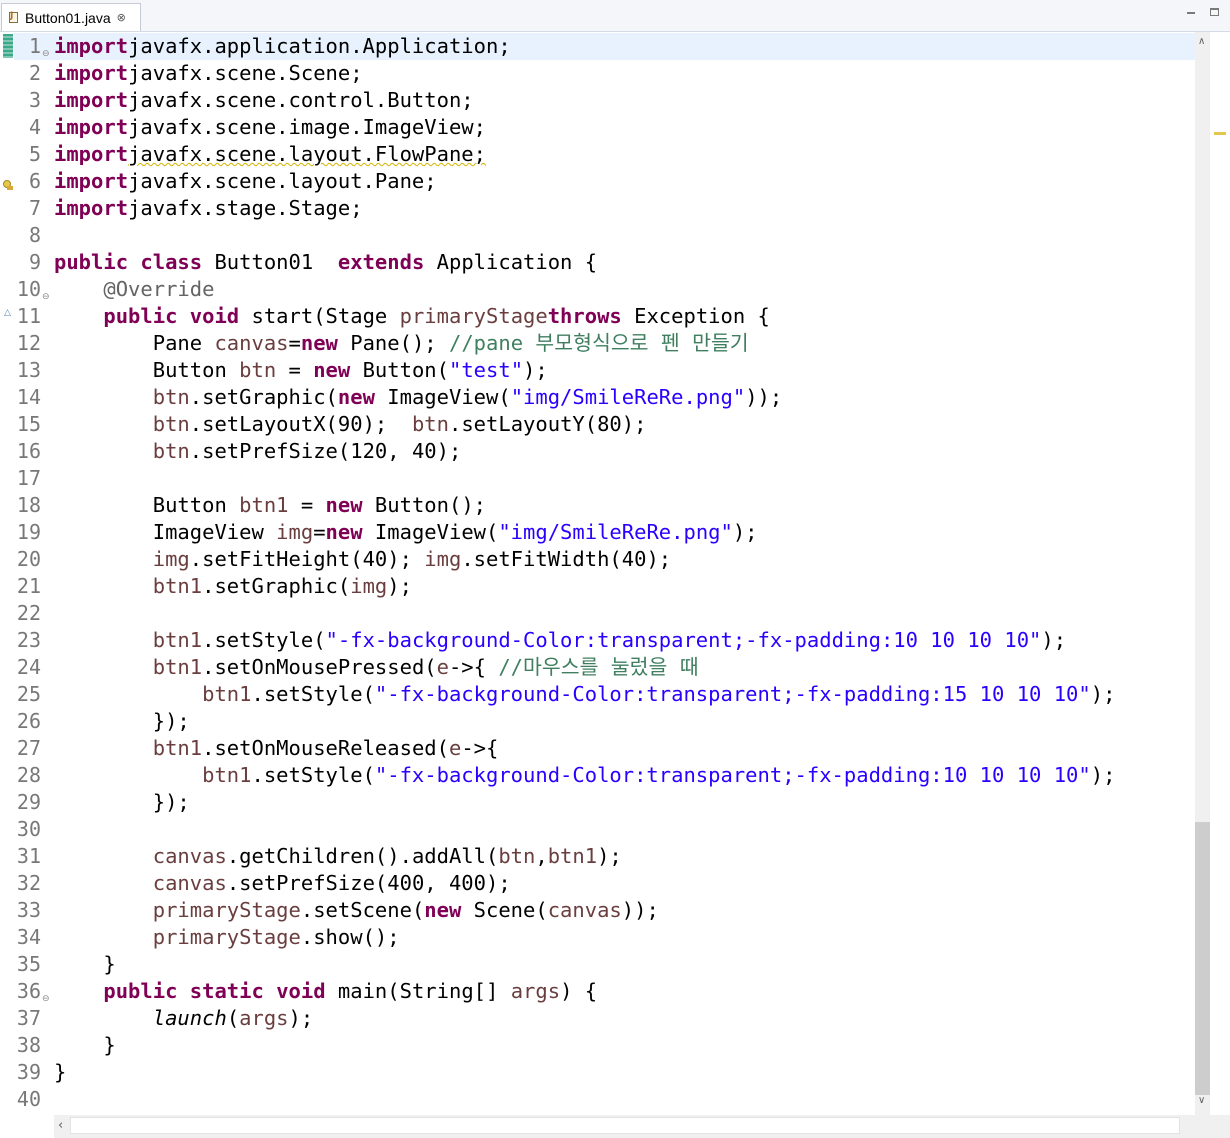 The image size is (1230, 1138). What do you see at coordinates (60, 1125) in the screenshot?
I see `scroll-left-icon: ‹` at bounding box center [60, 1125].